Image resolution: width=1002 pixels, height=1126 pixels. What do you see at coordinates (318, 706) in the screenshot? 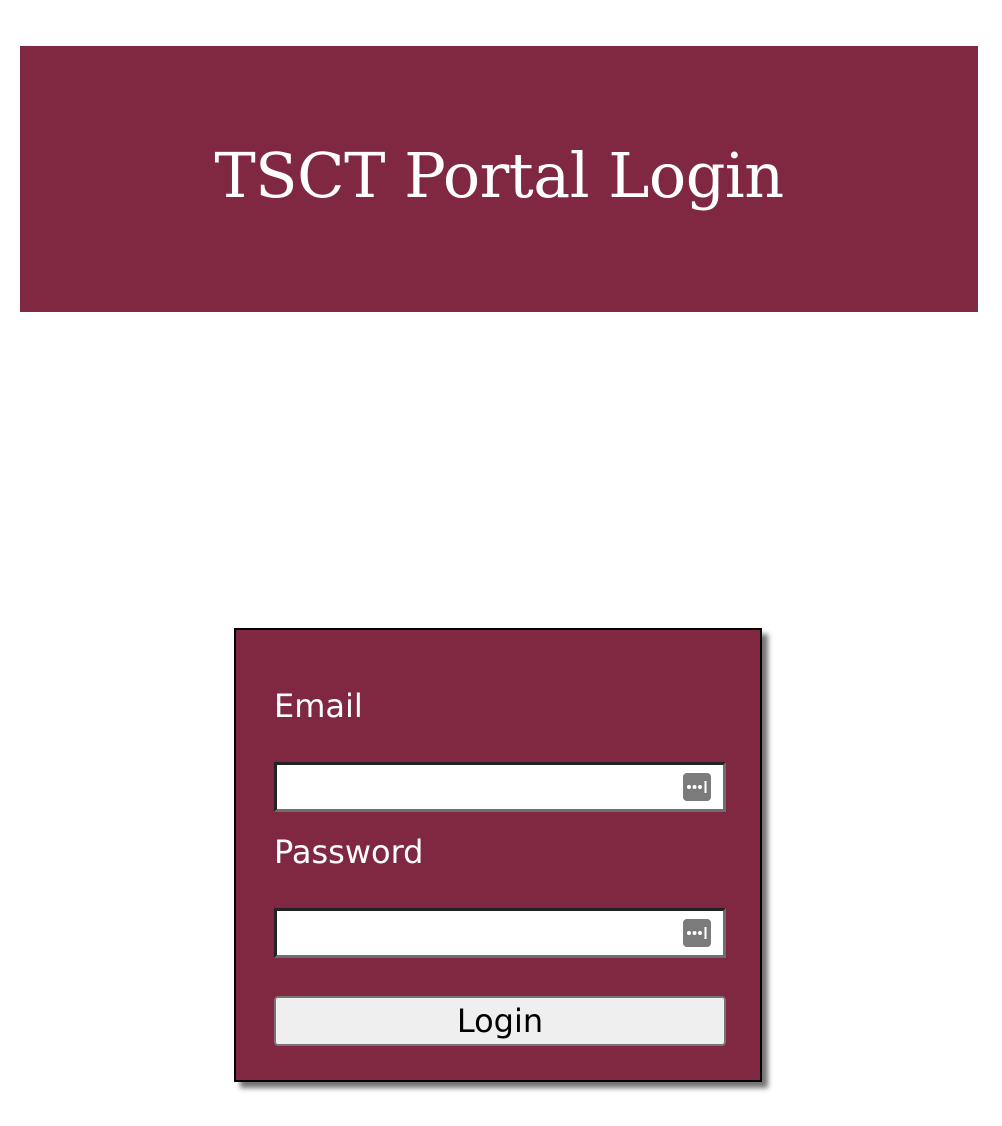
I see `email-label: Email` at bounding box center [318, 706].